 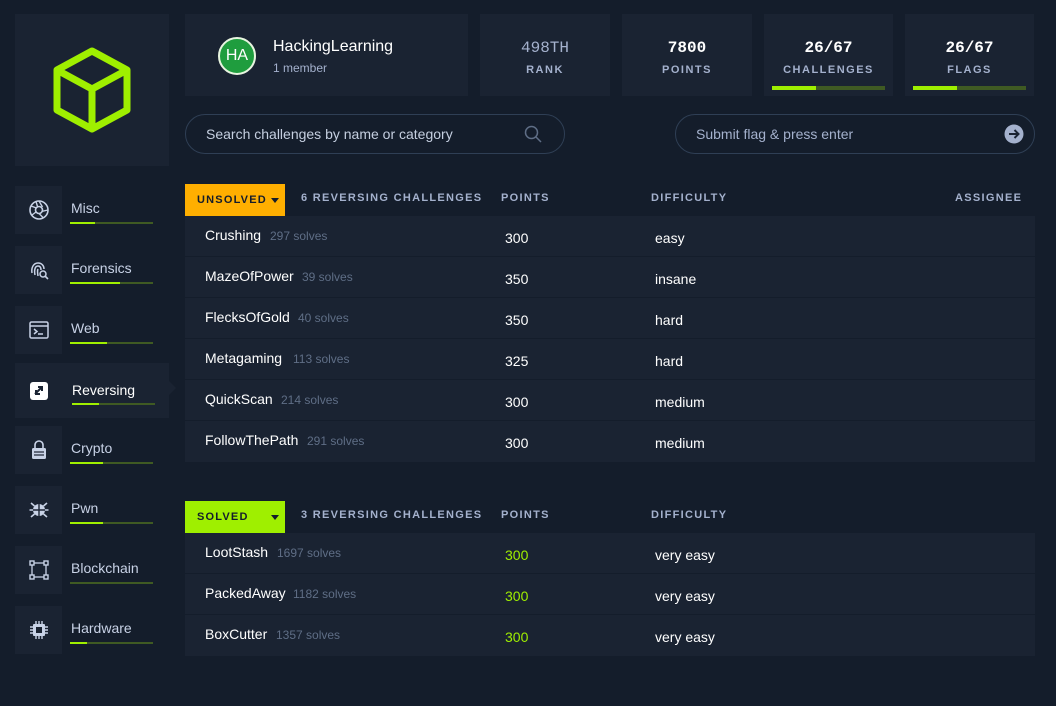 I want to click on sidebar-item-pwn: Pwn, so click(x=92, y=510).